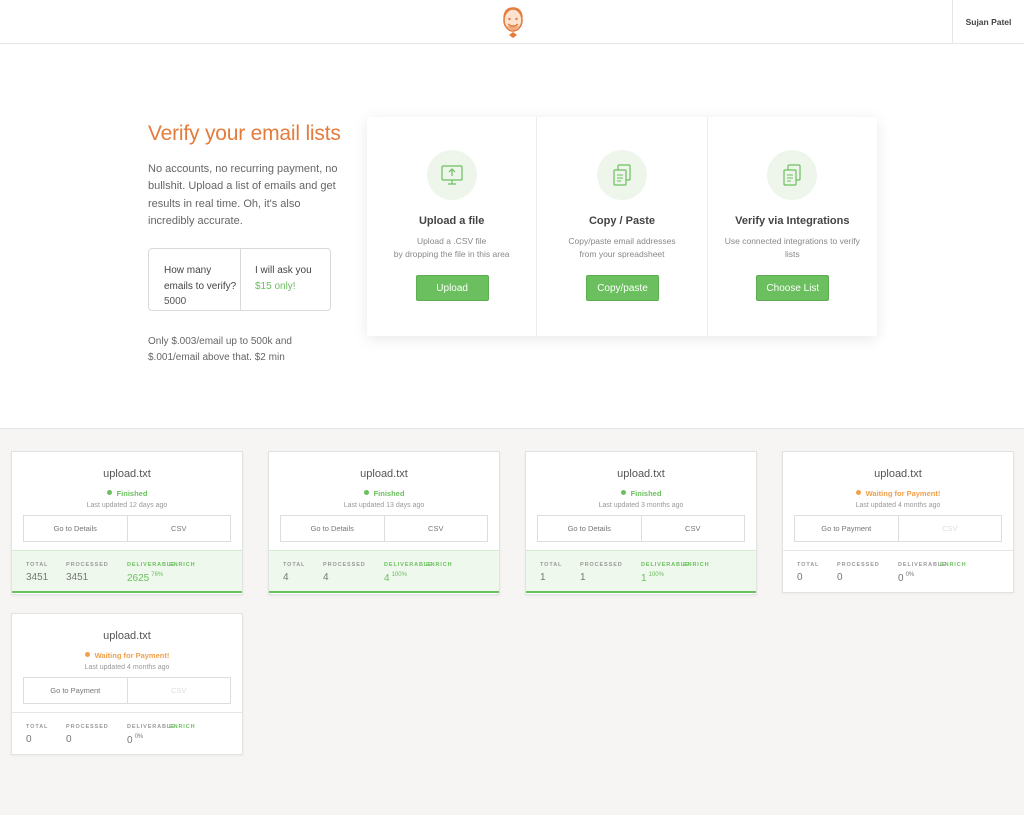 Image resolution: width=1024 pixels, height=815 pixels. Describe the element at coordinates (132, 655) in the screenshot. I see `status-text: Waiting for Payment!` at that location.